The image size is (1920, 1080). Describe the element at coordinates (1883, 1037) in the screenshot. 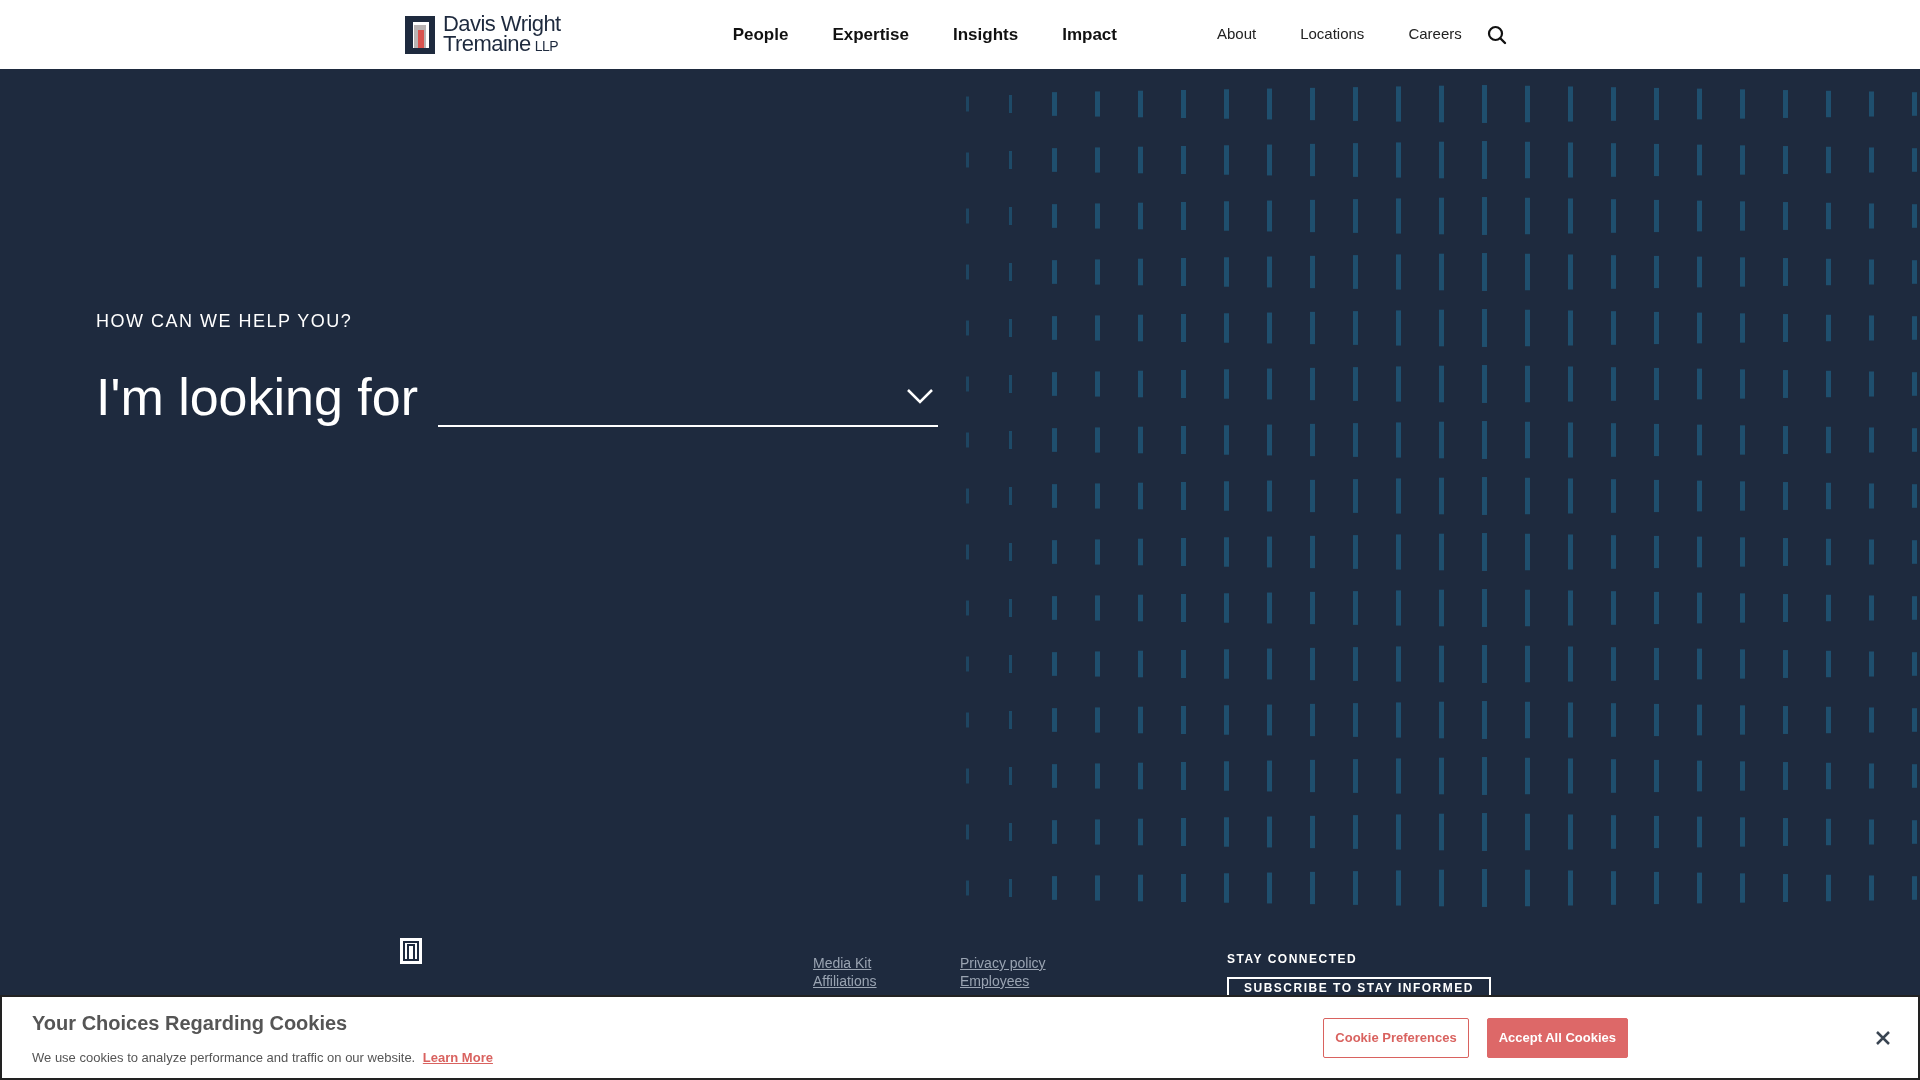

I see `close-icon` at that location.